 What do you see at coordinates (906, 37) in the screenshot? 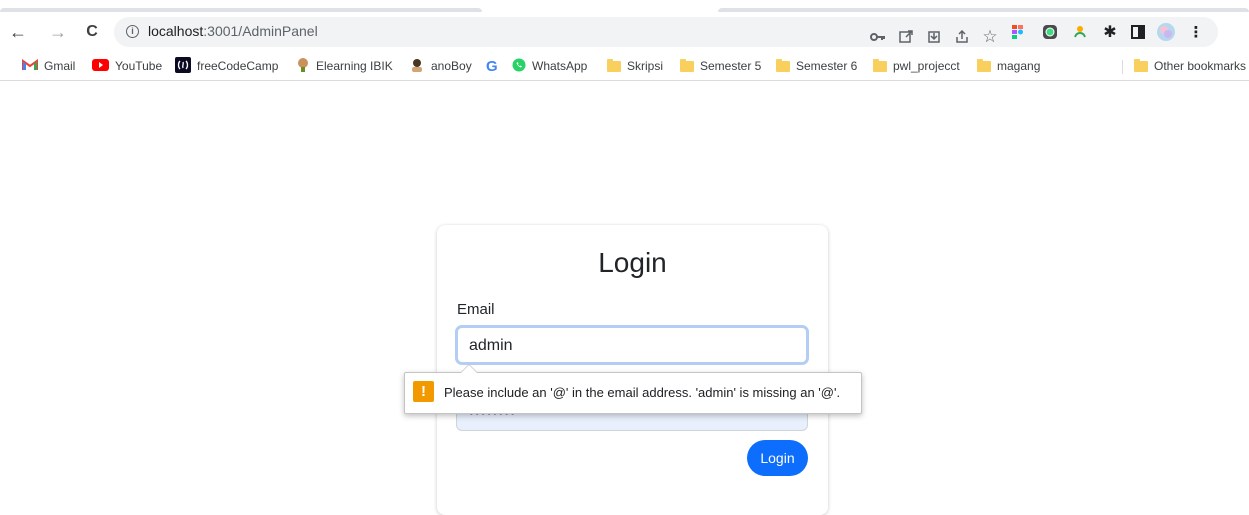
I see `external-icon` at bounding box center [906, 37].